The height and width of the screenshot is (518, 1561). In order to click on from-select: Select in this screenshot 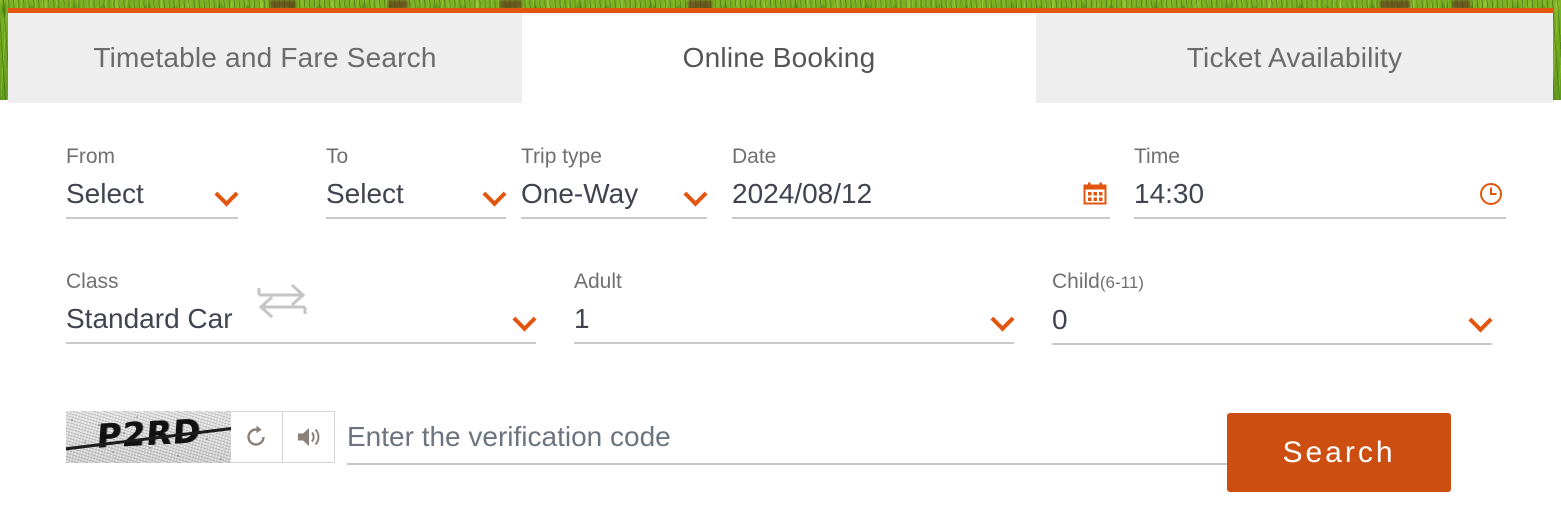, I will do `click(152, 195)`.